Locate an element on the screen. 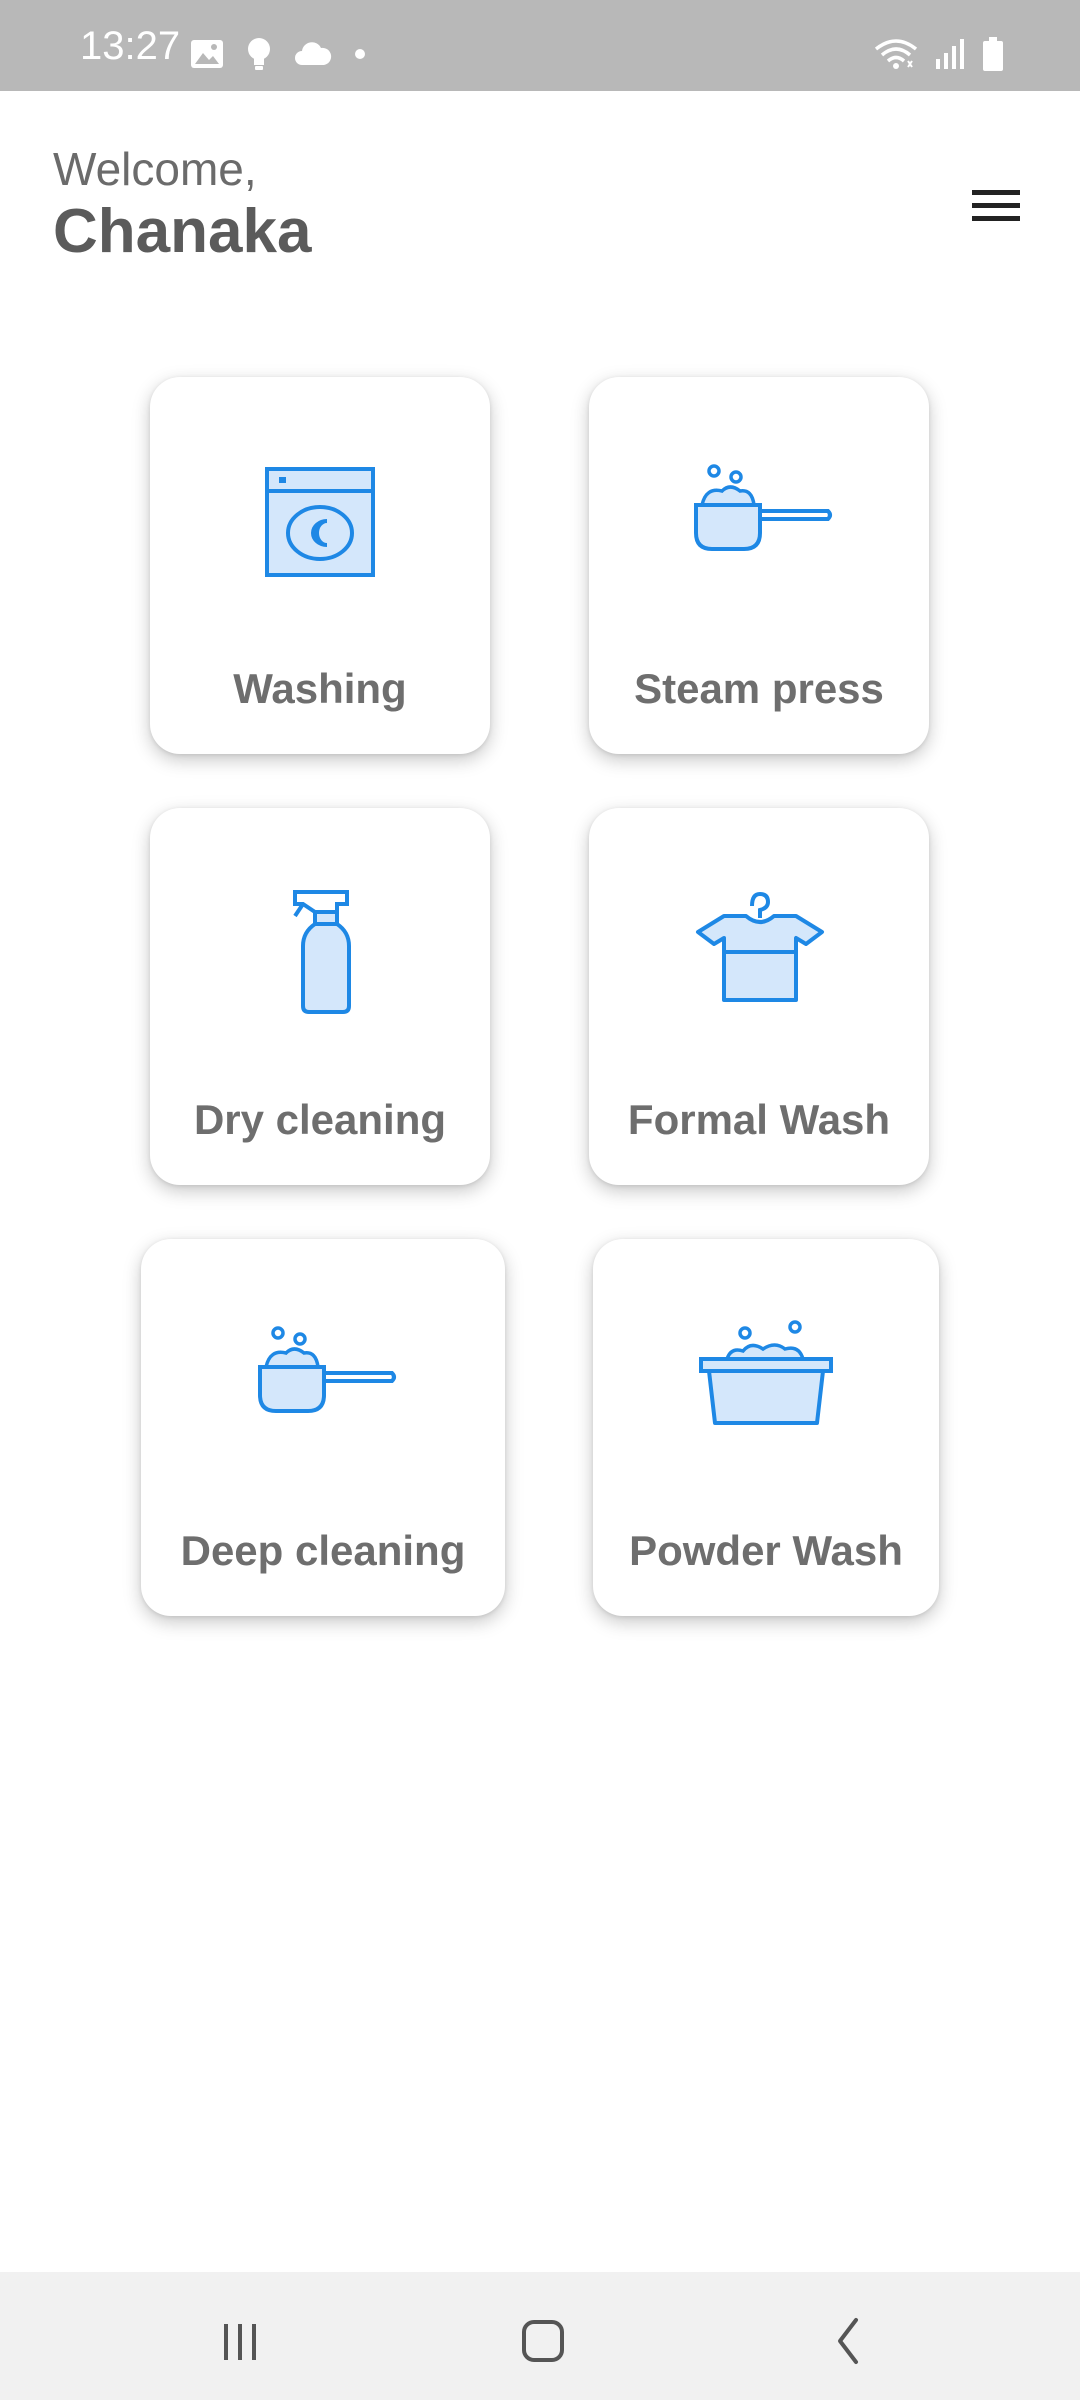  service-label: Deep cleaning is located at coordinates (323, 1550).